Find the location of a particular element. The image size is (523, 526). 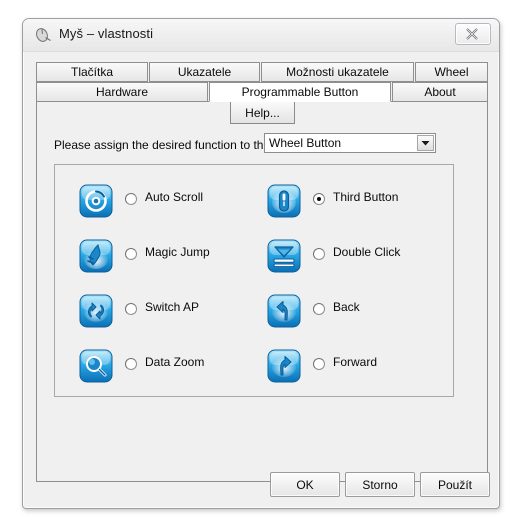

option-third-button: Third Button is located at coordinates (362, 204).